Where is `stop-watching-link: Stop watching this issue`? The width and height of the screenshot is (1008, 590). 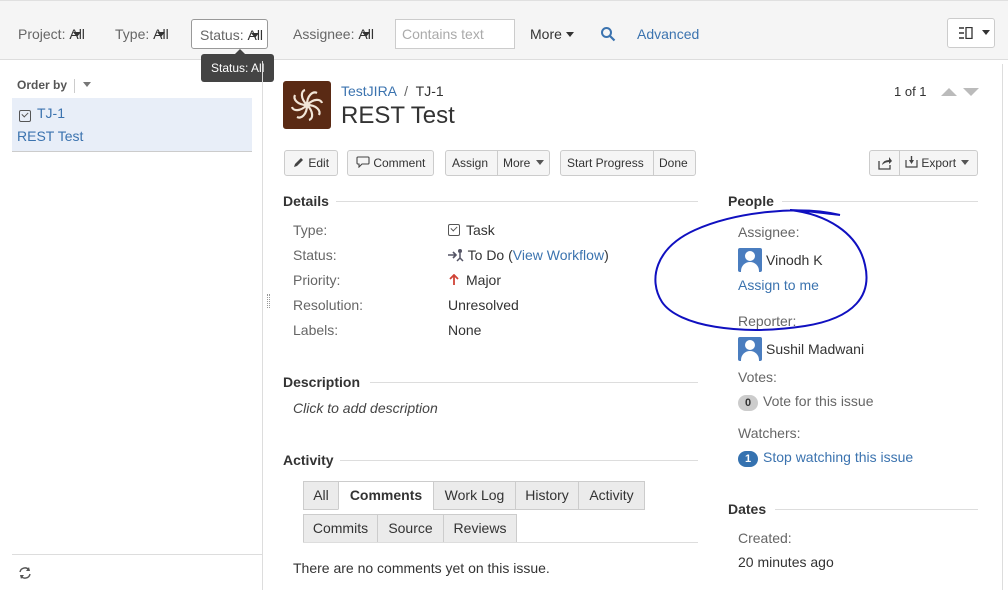
stop-watching-link: Stop watching this issue is located at coordinates (838, 457).